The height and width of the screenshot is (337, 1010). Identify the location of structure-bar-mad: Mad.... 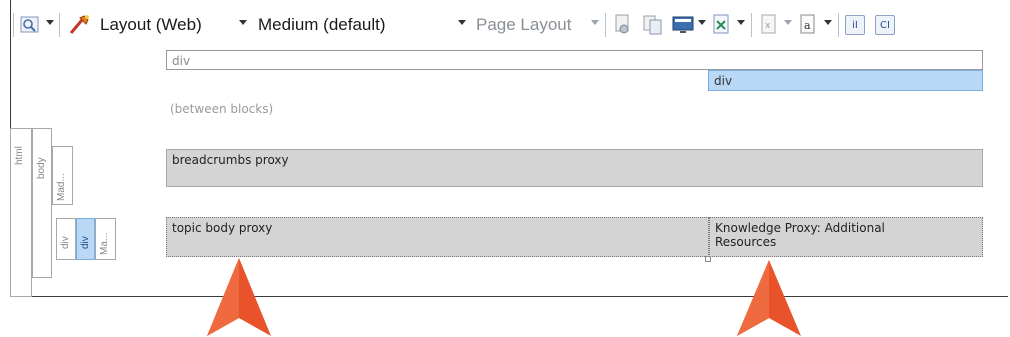
(62, 175).